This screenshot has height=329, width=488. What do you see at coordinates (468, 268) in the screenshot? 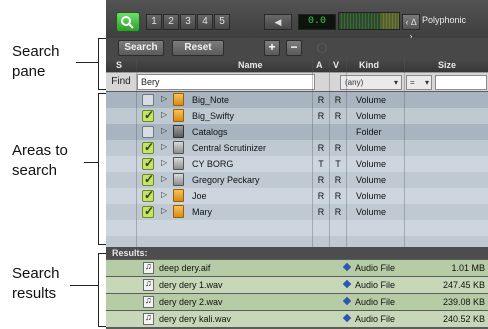
I see `result-size: 1.01 MB` at bounding box center [468, 268].